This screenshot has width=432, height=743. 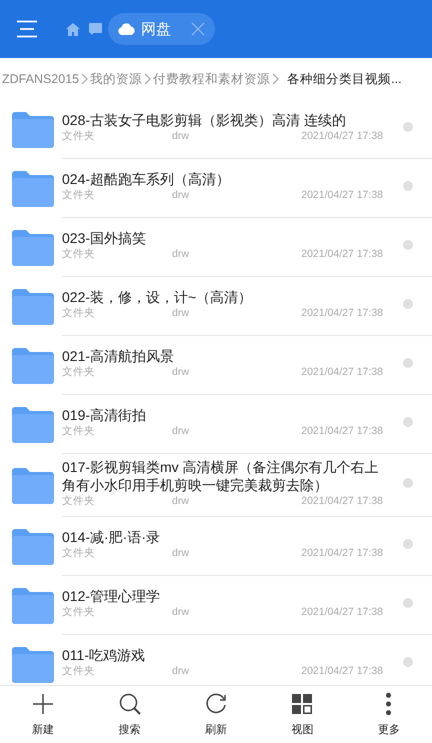 What do you see at coordinates (216, 704) in the screenshot?
I see `refresh-icon` at bounding box center [216, 704].